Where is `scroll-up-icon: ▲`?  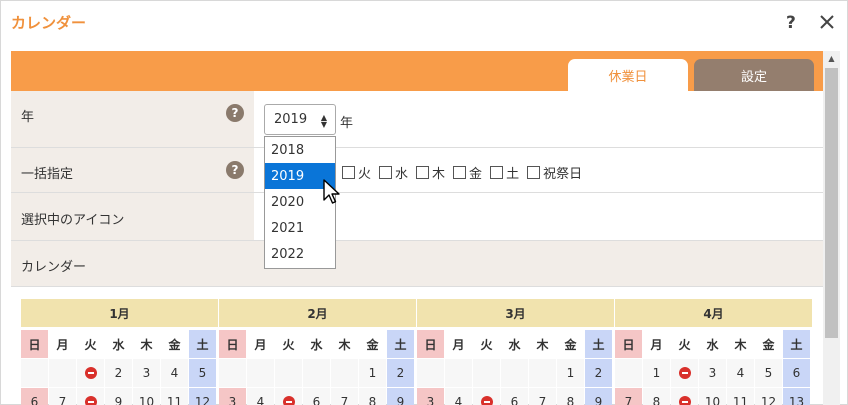 scroll-up-icon: ▲ is located at coordinates (831, 60).